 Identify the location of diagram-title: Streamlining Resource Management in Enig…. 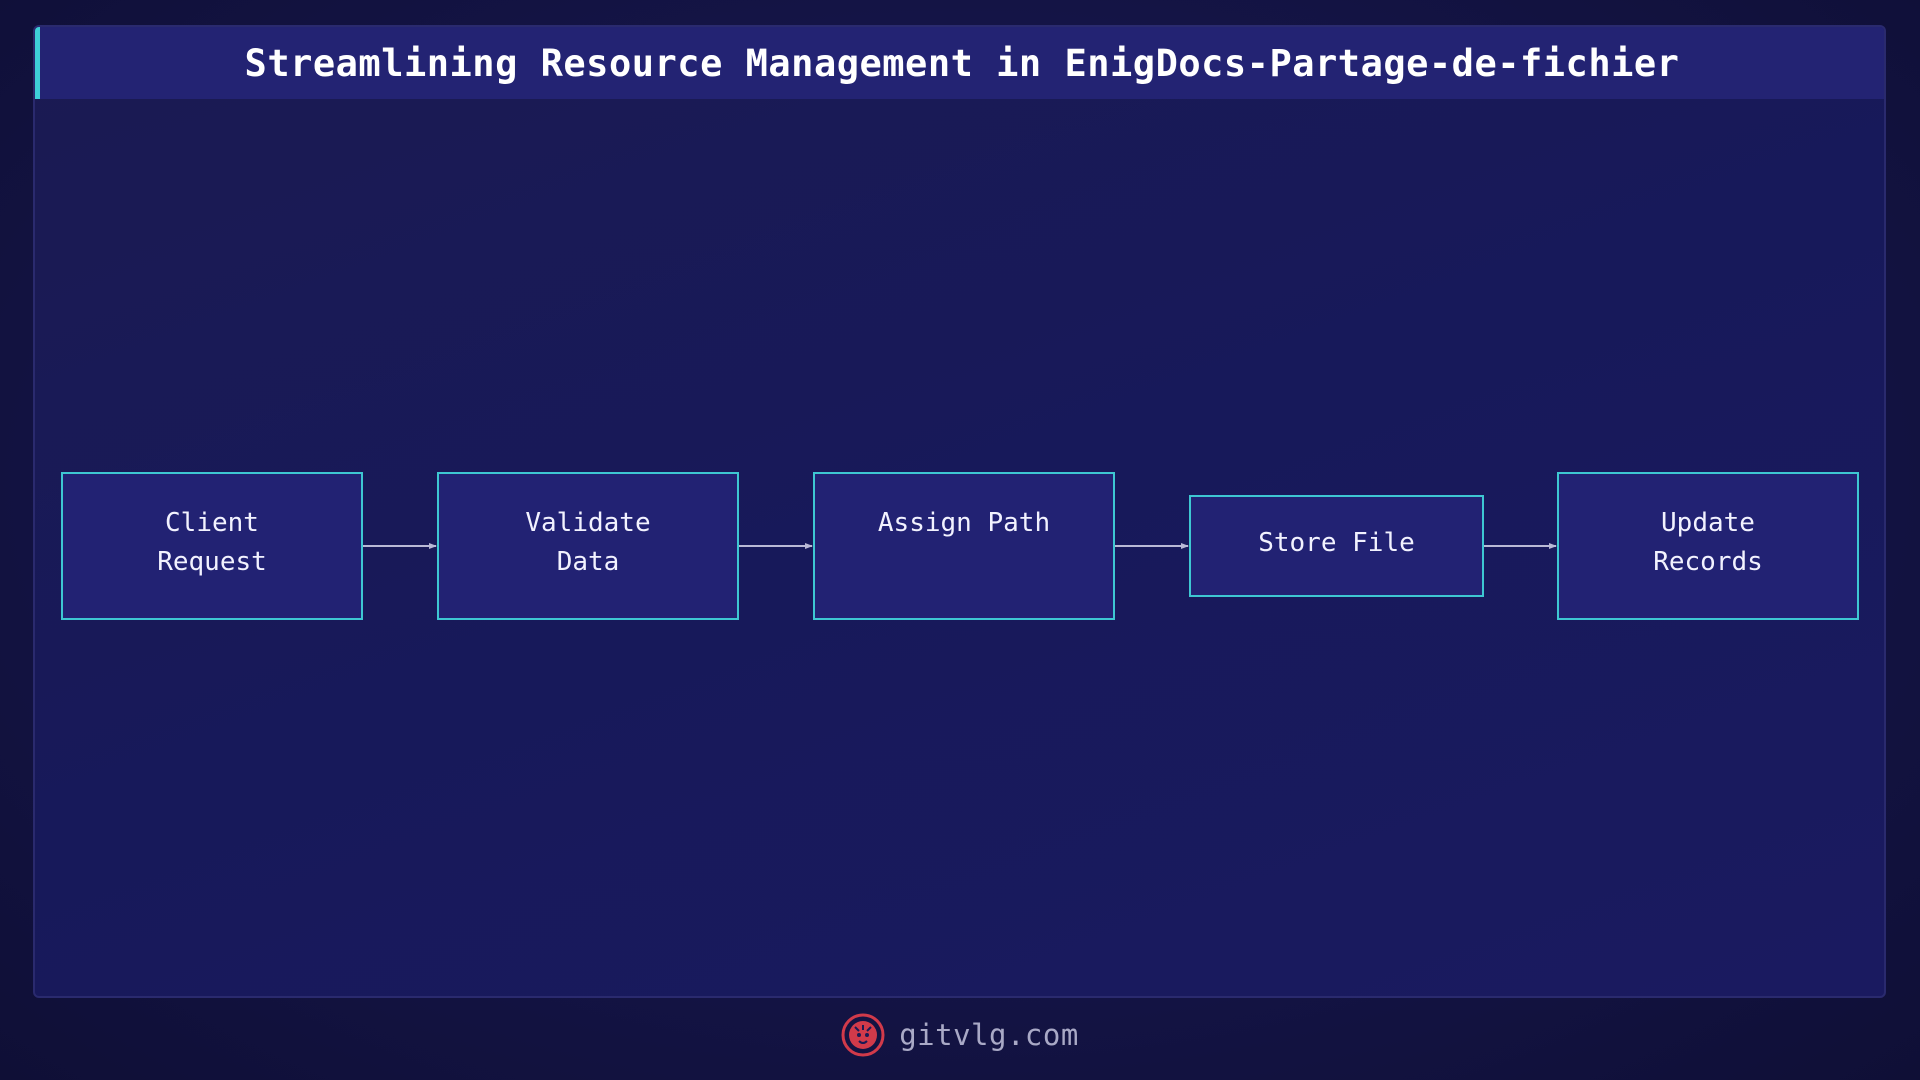
(962, 63).